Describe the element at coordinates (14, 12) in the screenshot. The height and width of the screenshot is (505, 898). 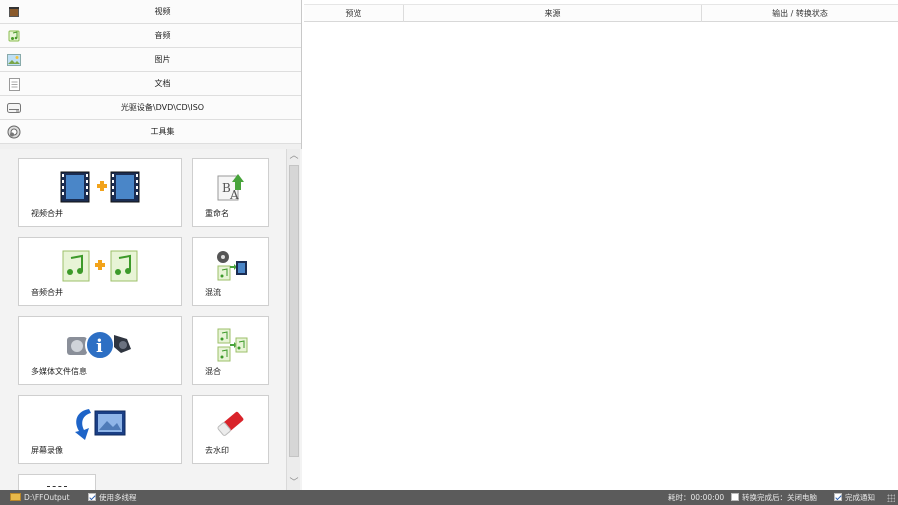
I see `film-icon` at that location.